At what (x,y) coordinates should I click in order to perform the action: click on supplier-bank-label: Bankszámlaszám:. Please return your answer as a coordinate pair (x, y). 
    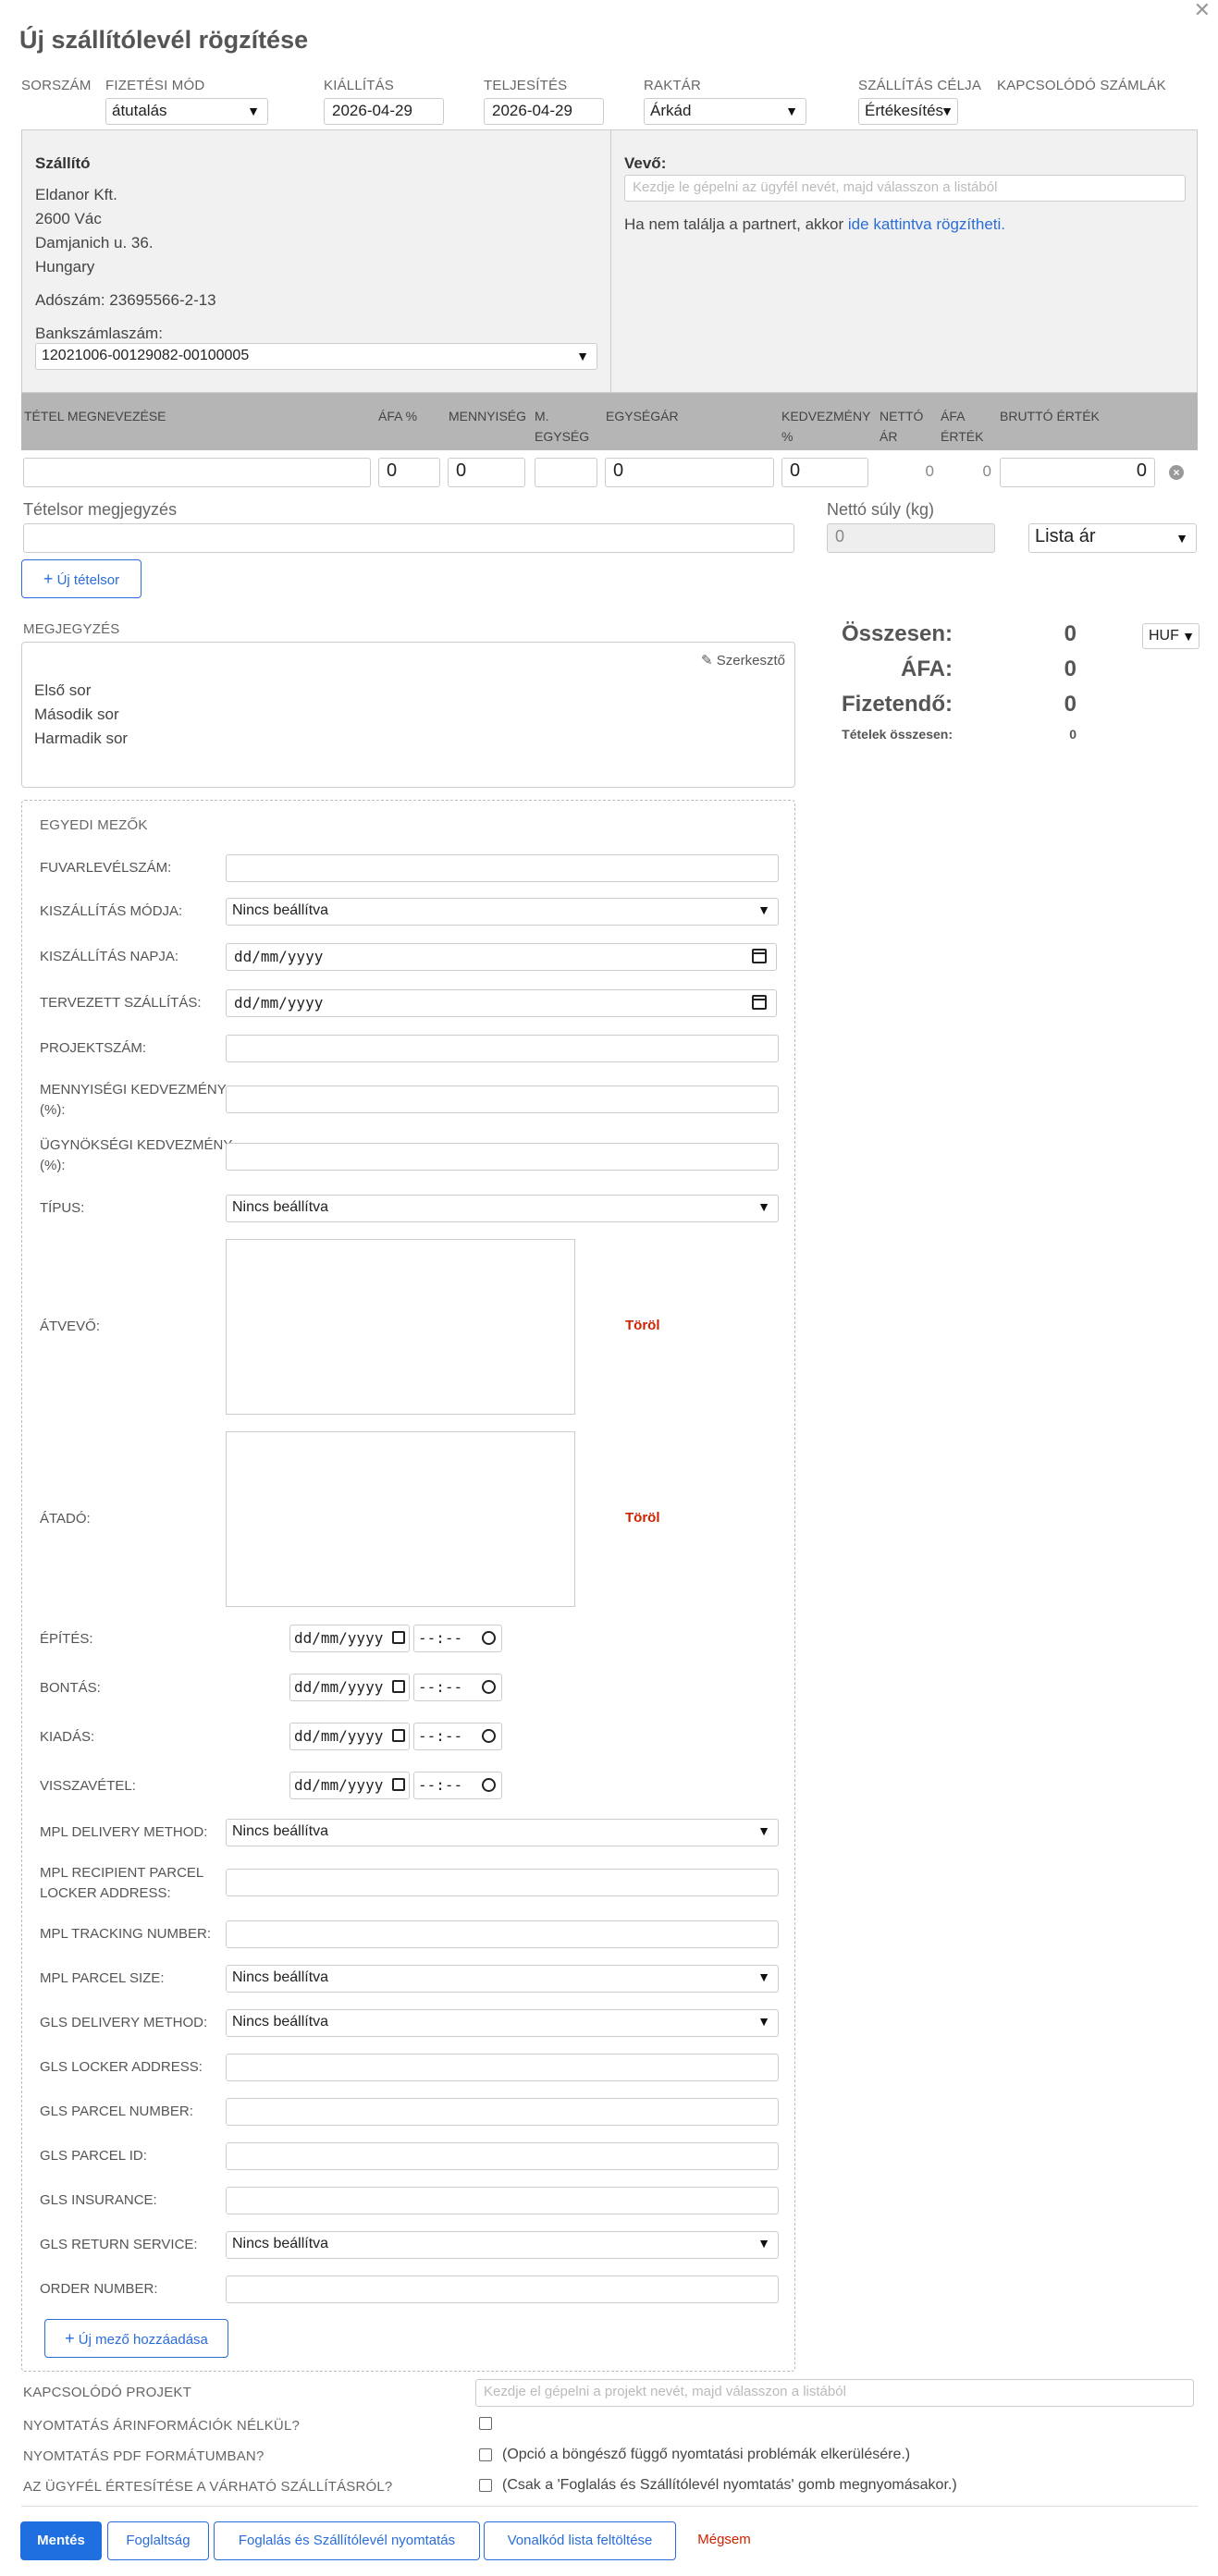
    Looking at the image, I should click on (99, 333).